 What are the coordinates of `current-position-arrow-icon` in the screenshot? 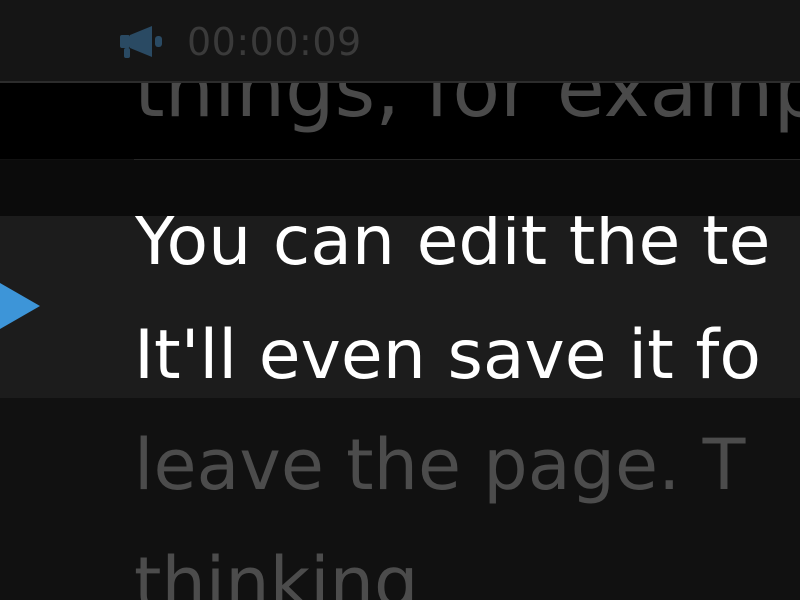 It's located at (20, 306).